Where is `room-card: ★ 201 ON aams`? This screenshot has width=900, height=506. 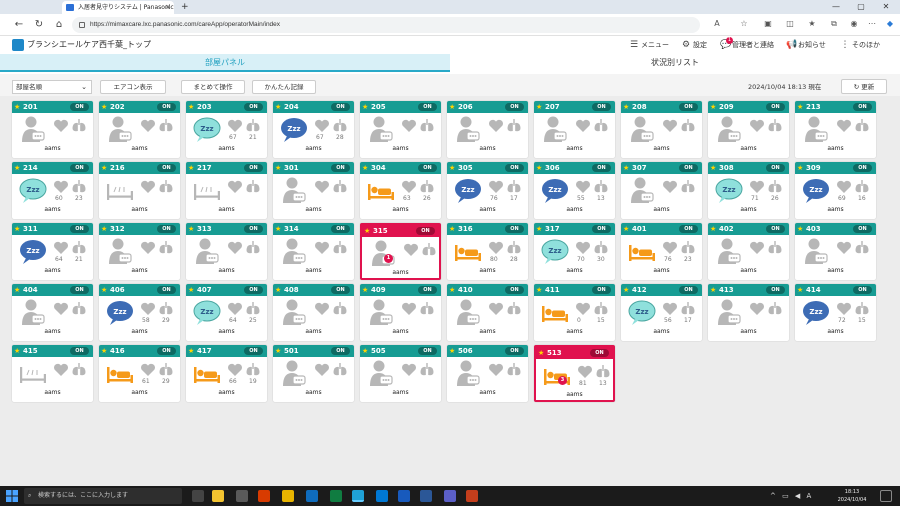
room-card: ★ 201 ON aams is located at coordinates (52, 129).